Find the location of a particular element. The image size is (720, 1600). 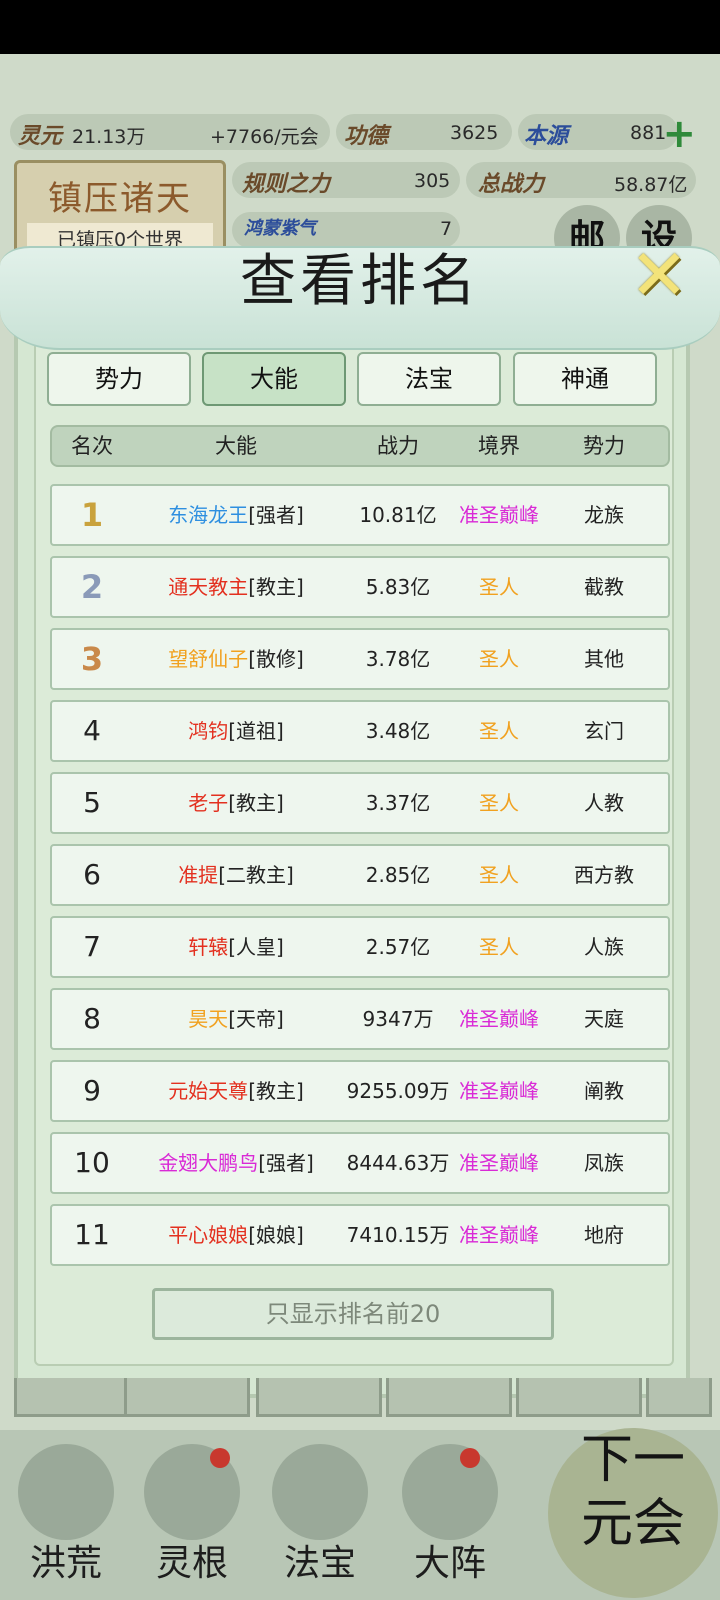

power-value: 3.78亿 is located at coordinates (398, 659).